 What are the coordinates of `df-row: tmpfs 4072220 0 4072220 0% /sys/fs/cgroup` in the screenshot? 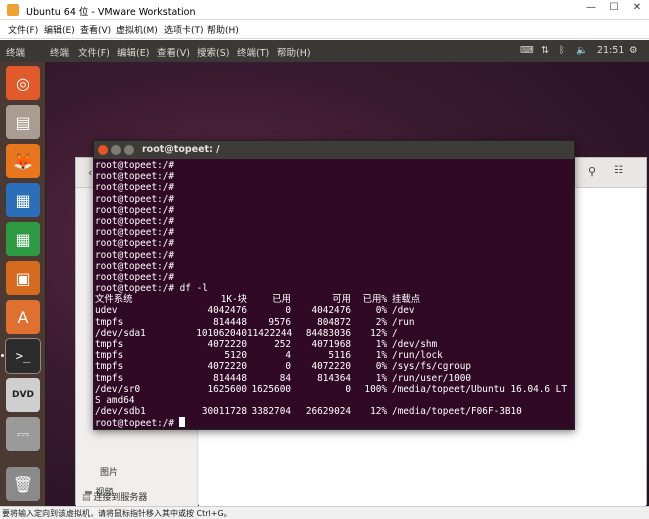 It's located at (334, 366).